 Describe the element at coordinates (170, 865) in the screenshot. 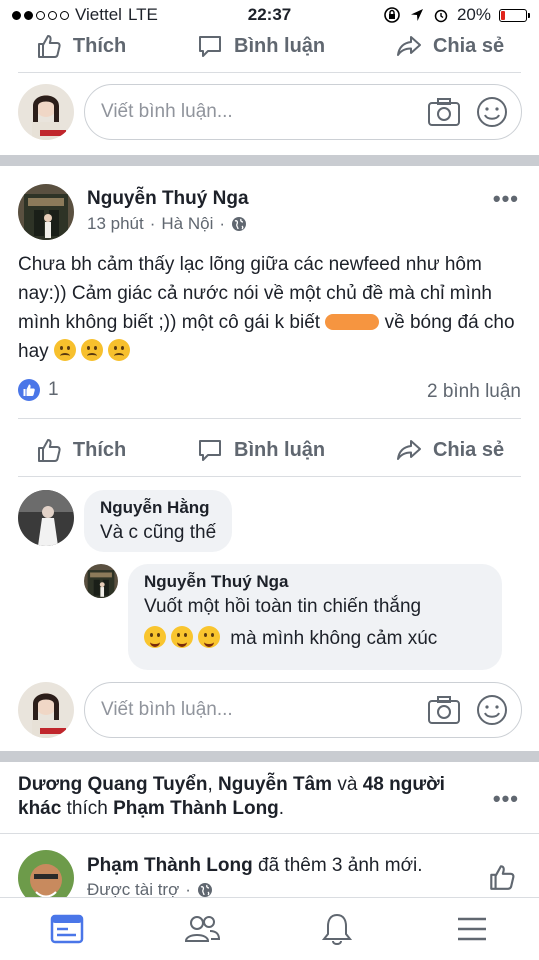

I see `page-author: Phạm Thành Long` at that location.